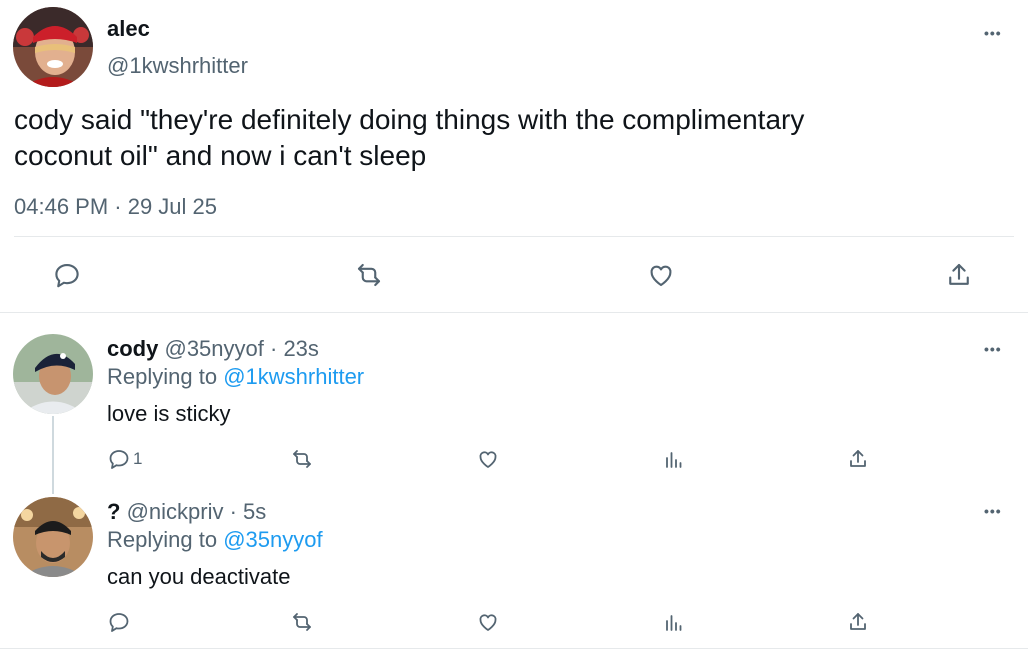  Describe the element at coordinates (138, 458) in the screenshot. I see `reply-count: 1` at that location.